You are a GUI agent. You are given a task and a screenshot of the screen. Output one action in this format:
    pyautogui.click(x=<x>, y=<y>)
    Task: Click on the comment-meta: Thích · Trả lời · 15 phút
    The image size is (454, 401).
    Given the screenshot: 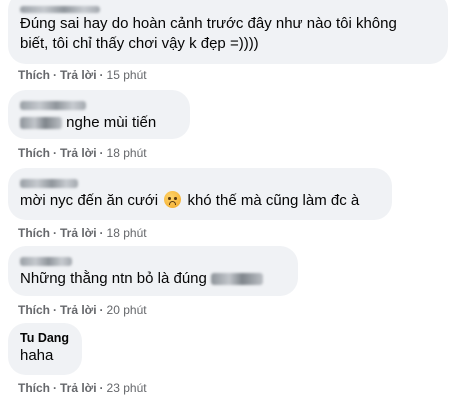 What is the action you would take?
    pyautogui.click(x=82, y=75)
    